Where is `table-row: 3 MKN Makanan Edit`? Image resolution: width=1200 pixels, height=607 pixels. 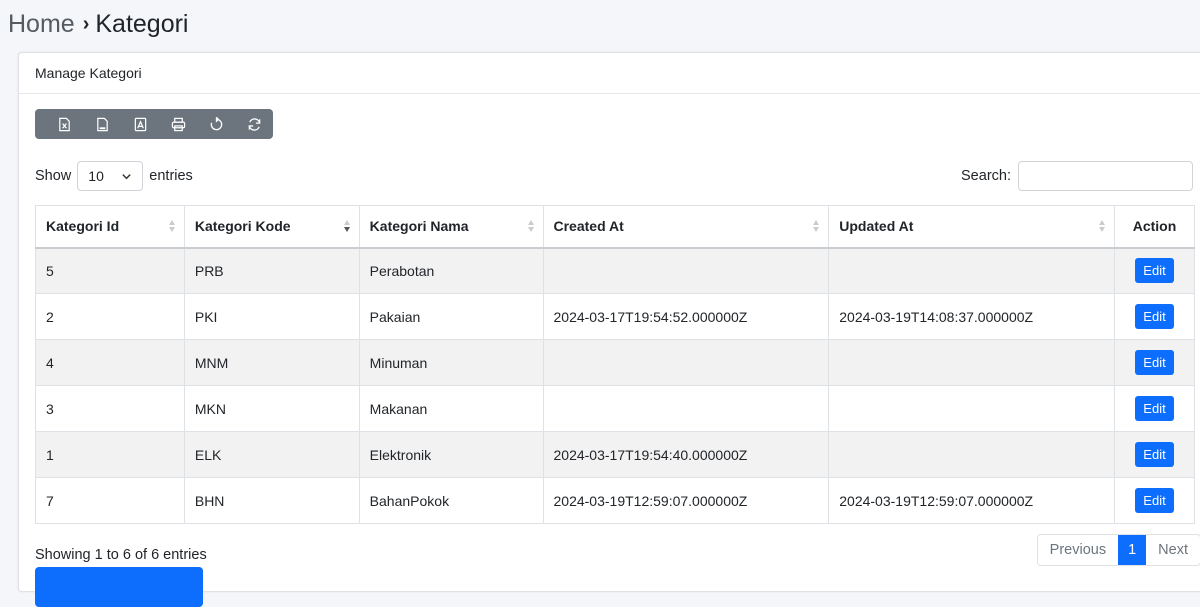
table-row: 3 MKN Makanan Edit is located at coordinates (615, 408).